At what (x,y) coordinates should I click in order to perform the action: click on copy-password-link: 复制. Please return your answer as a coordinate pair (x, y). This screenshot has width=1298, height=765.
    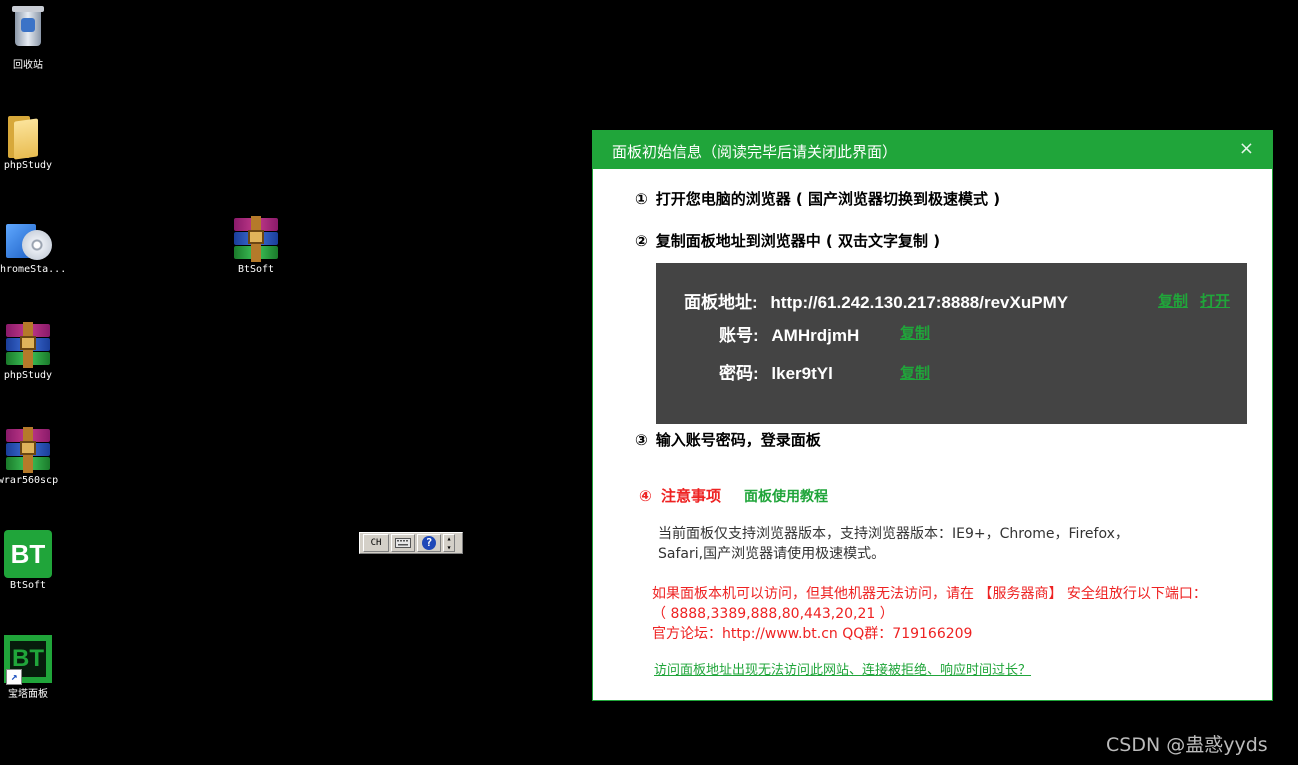
    Looking at the image, I should click on (915, 372).